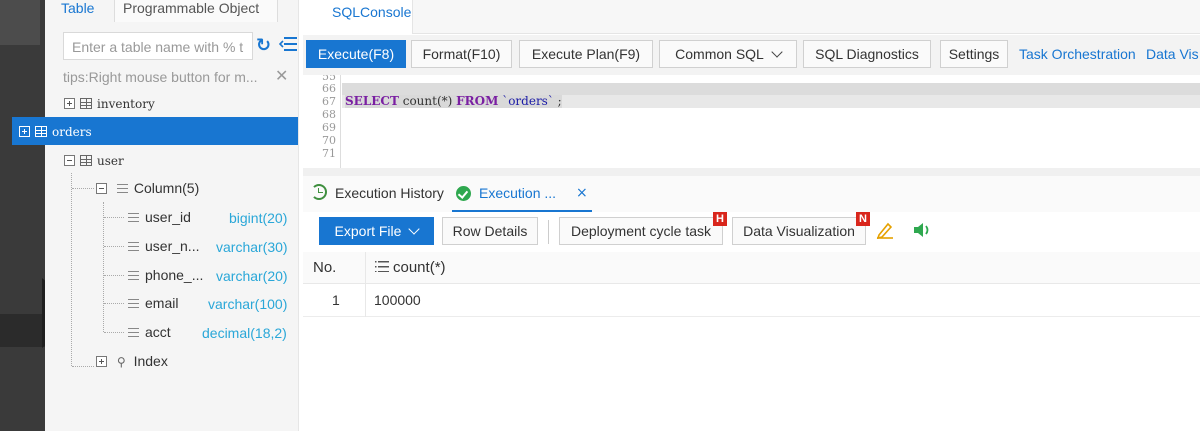 The width and height of the screenshot is (1200, 431). I want to click on tab-table: Table, so click(85, 11).